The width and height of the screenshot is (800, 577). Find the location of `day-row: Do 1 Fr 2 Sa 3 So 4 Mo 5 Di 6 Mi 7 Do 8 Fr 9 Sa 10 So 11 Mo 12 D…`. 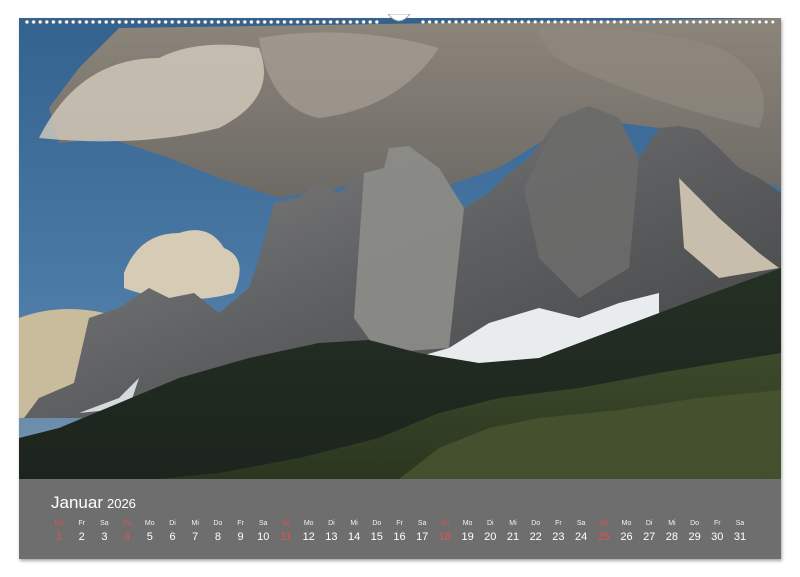

day-row: Do 1 Fr 2 Sa 3 So 4 Mo 5 Di 6 Mi 7 Do 8 Fr 9 Sa 10 So 11 Mo 12 D… is located at coordinates (404, 537).